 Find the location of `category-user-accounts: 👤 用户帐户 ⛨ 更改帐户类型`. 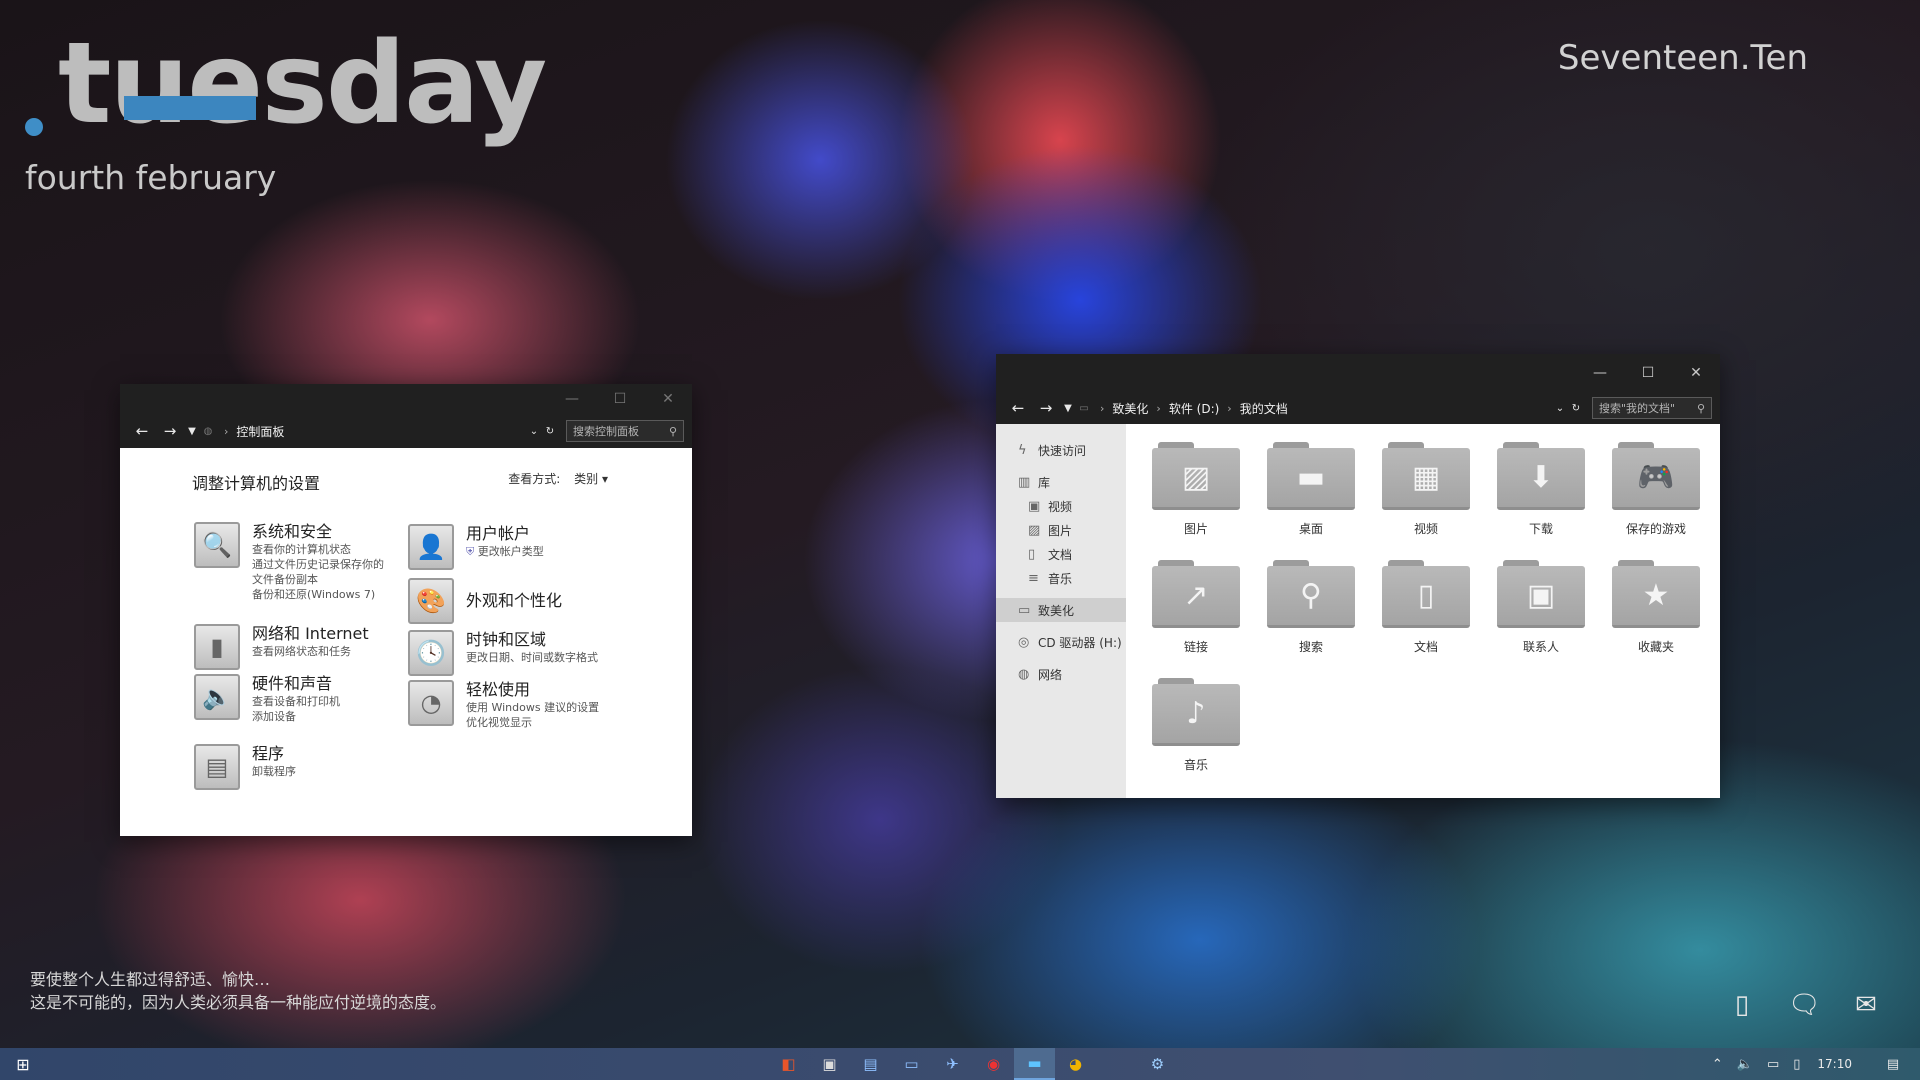

category-user-accounts: 👤 用户帐户 ⛨ 更改帐户类型 is located at coordinates (476, 547).